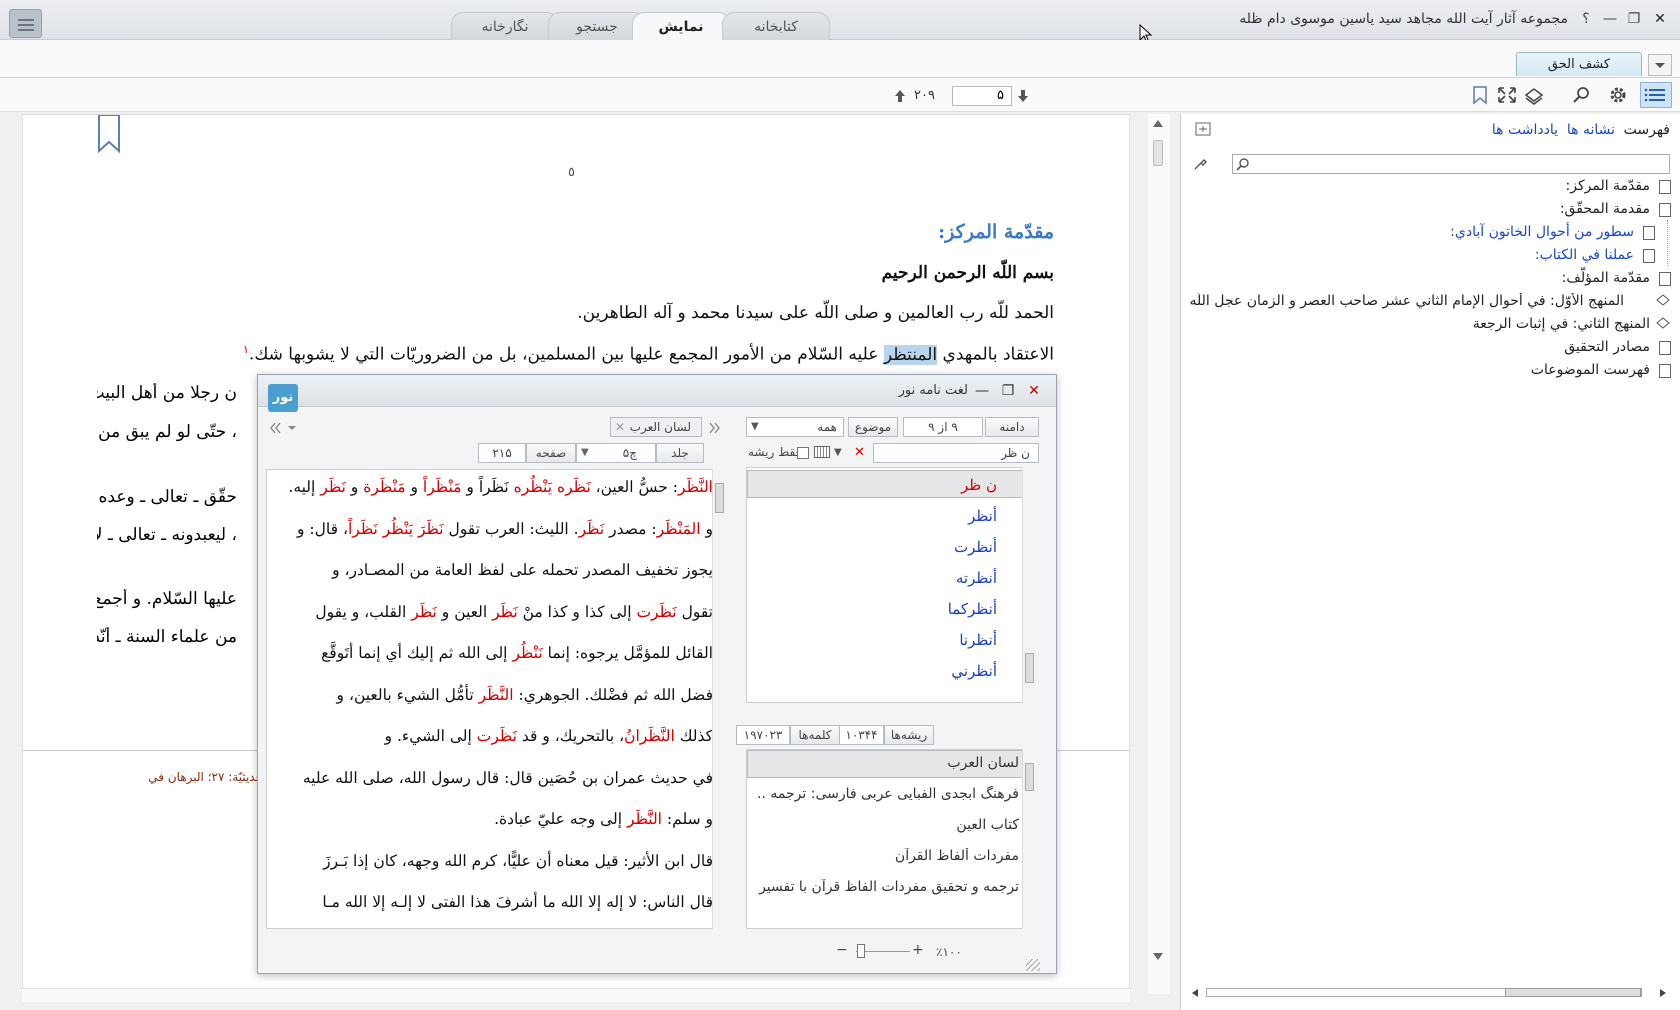 The image size is (1680, 1010). I want to click on word-search-input: ن ظر, so click(956, 453).